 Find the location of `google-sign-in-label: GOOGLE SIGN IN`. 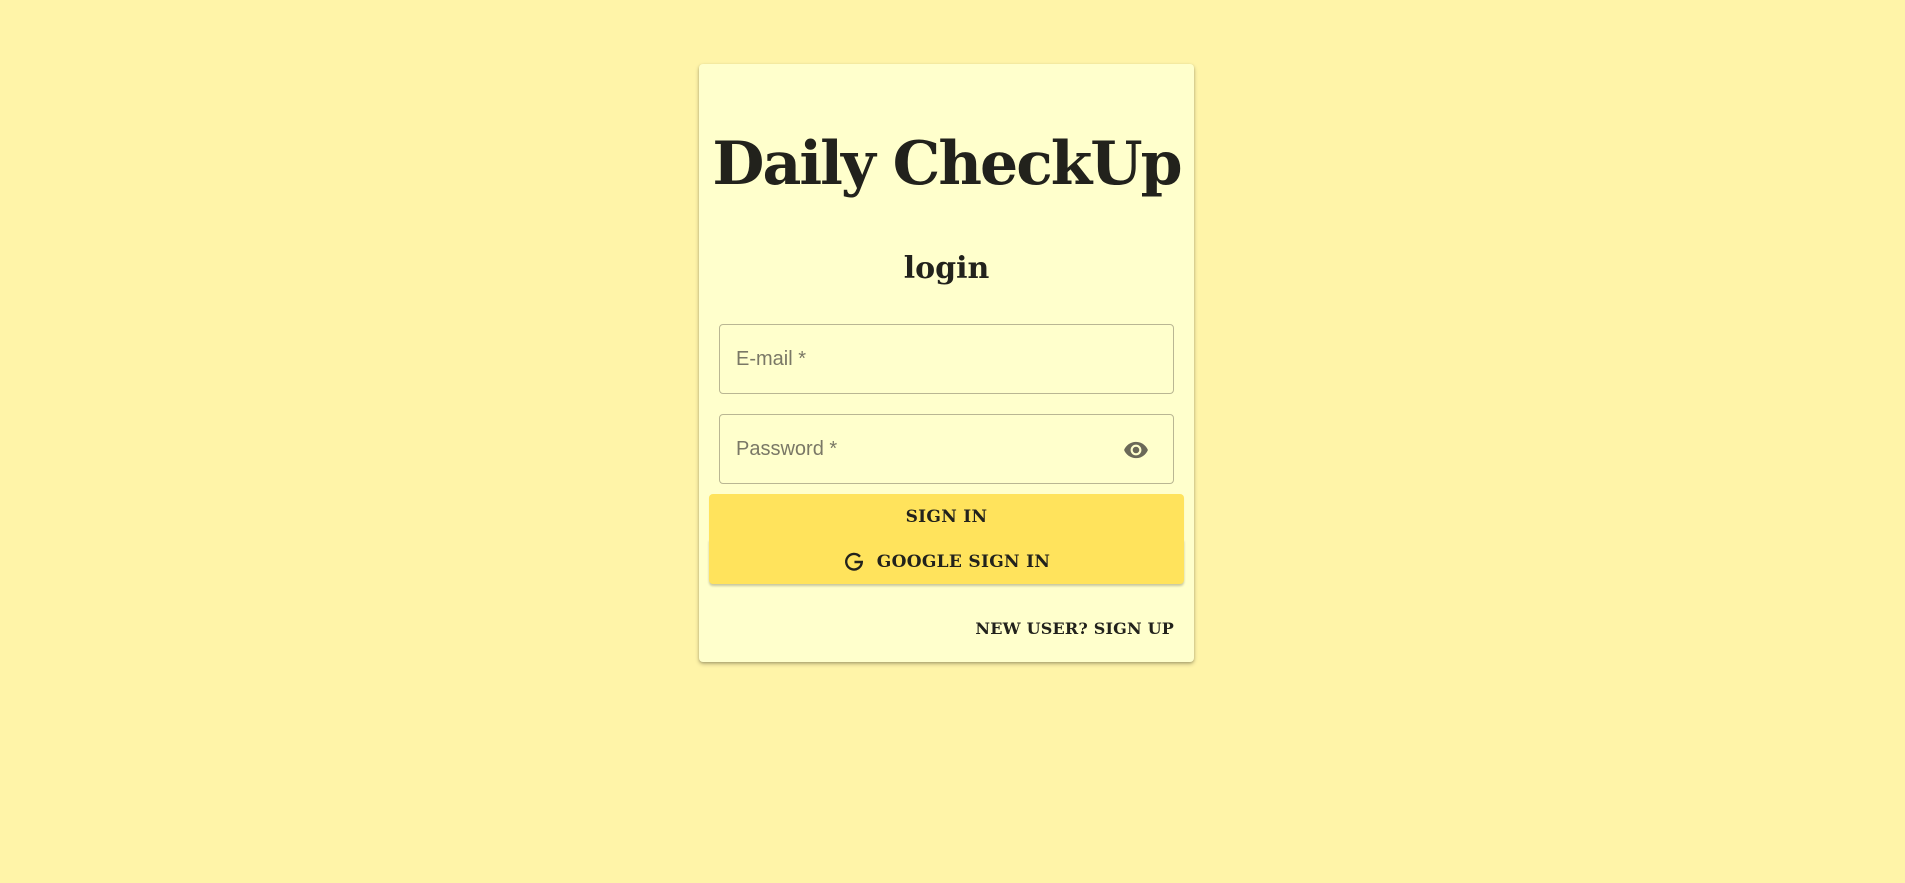

google-sign-in-label: GOOGLE SIGN IN is located at coordinates (963, 561).